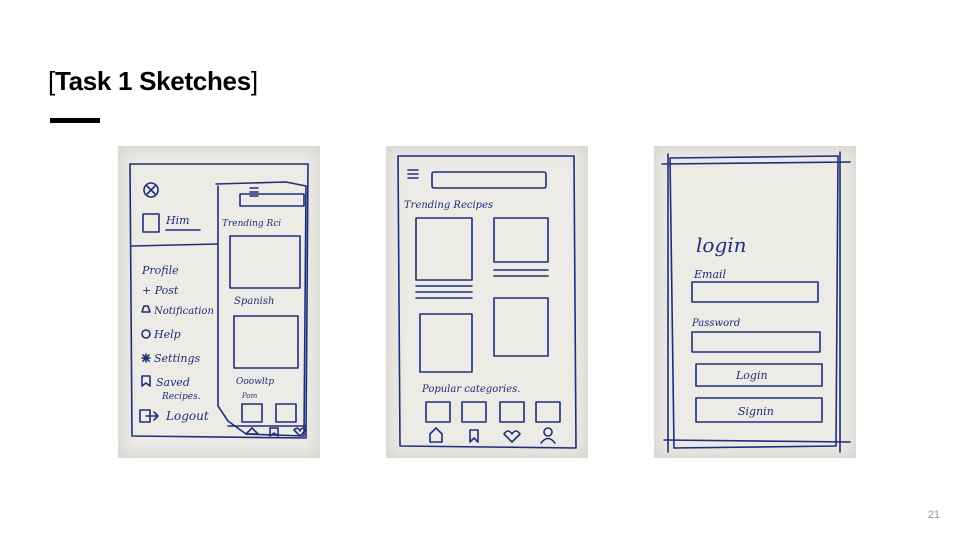 The width and height of the screenshot is (960, 540). What do you see at coordinates (710, 274) in the screenshot?
I see `email-label: Email` at bounding box center [710, 274].